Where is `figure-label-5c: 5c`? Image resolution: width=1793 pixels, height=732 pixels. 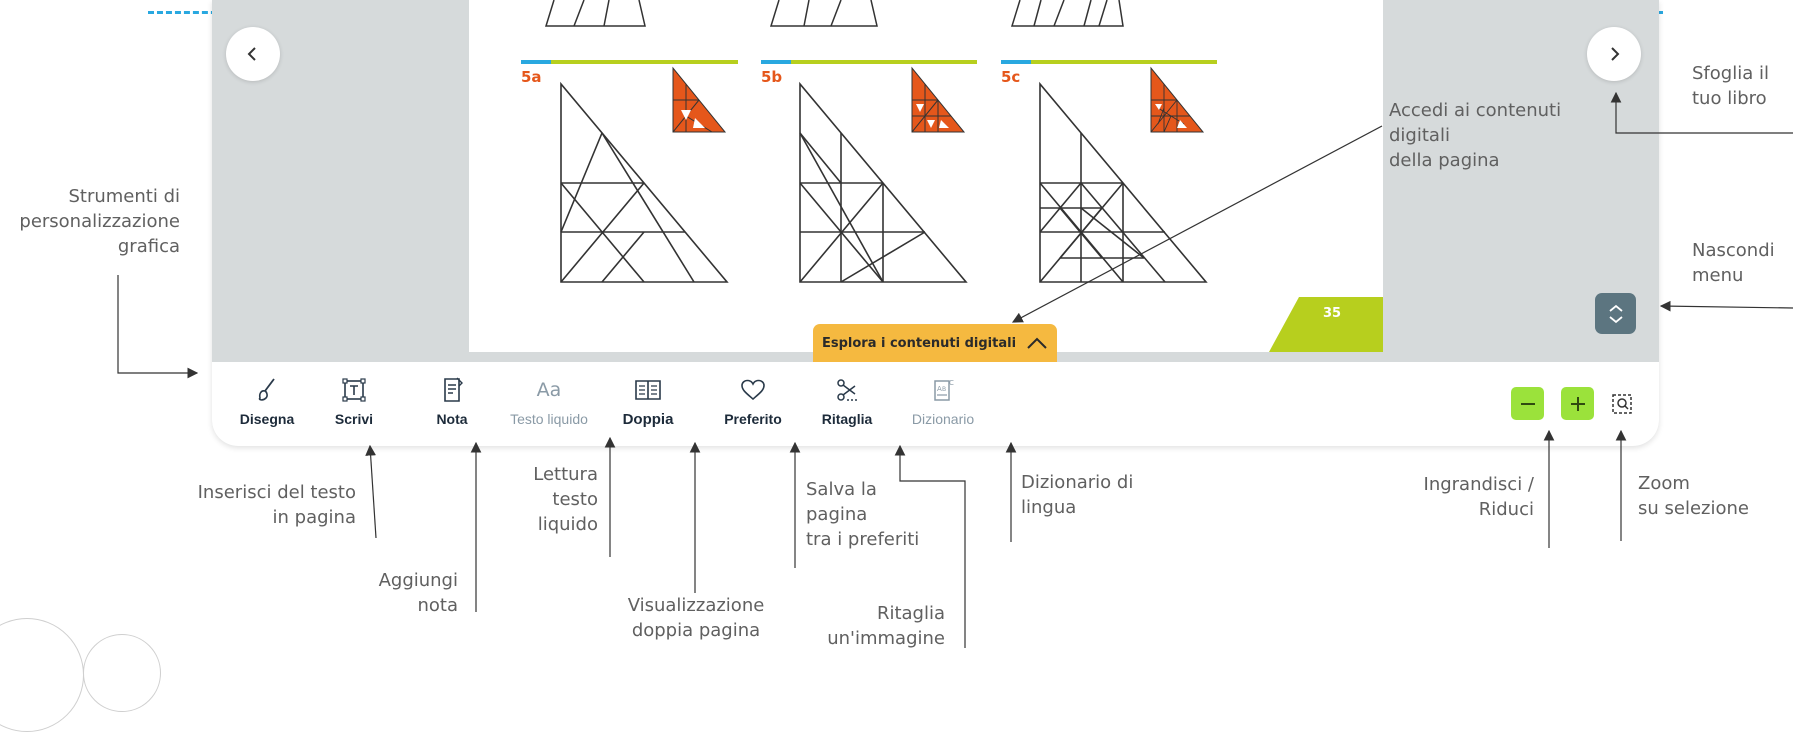
figure-label-5c: 5c is located at coordinates (1010, 77).